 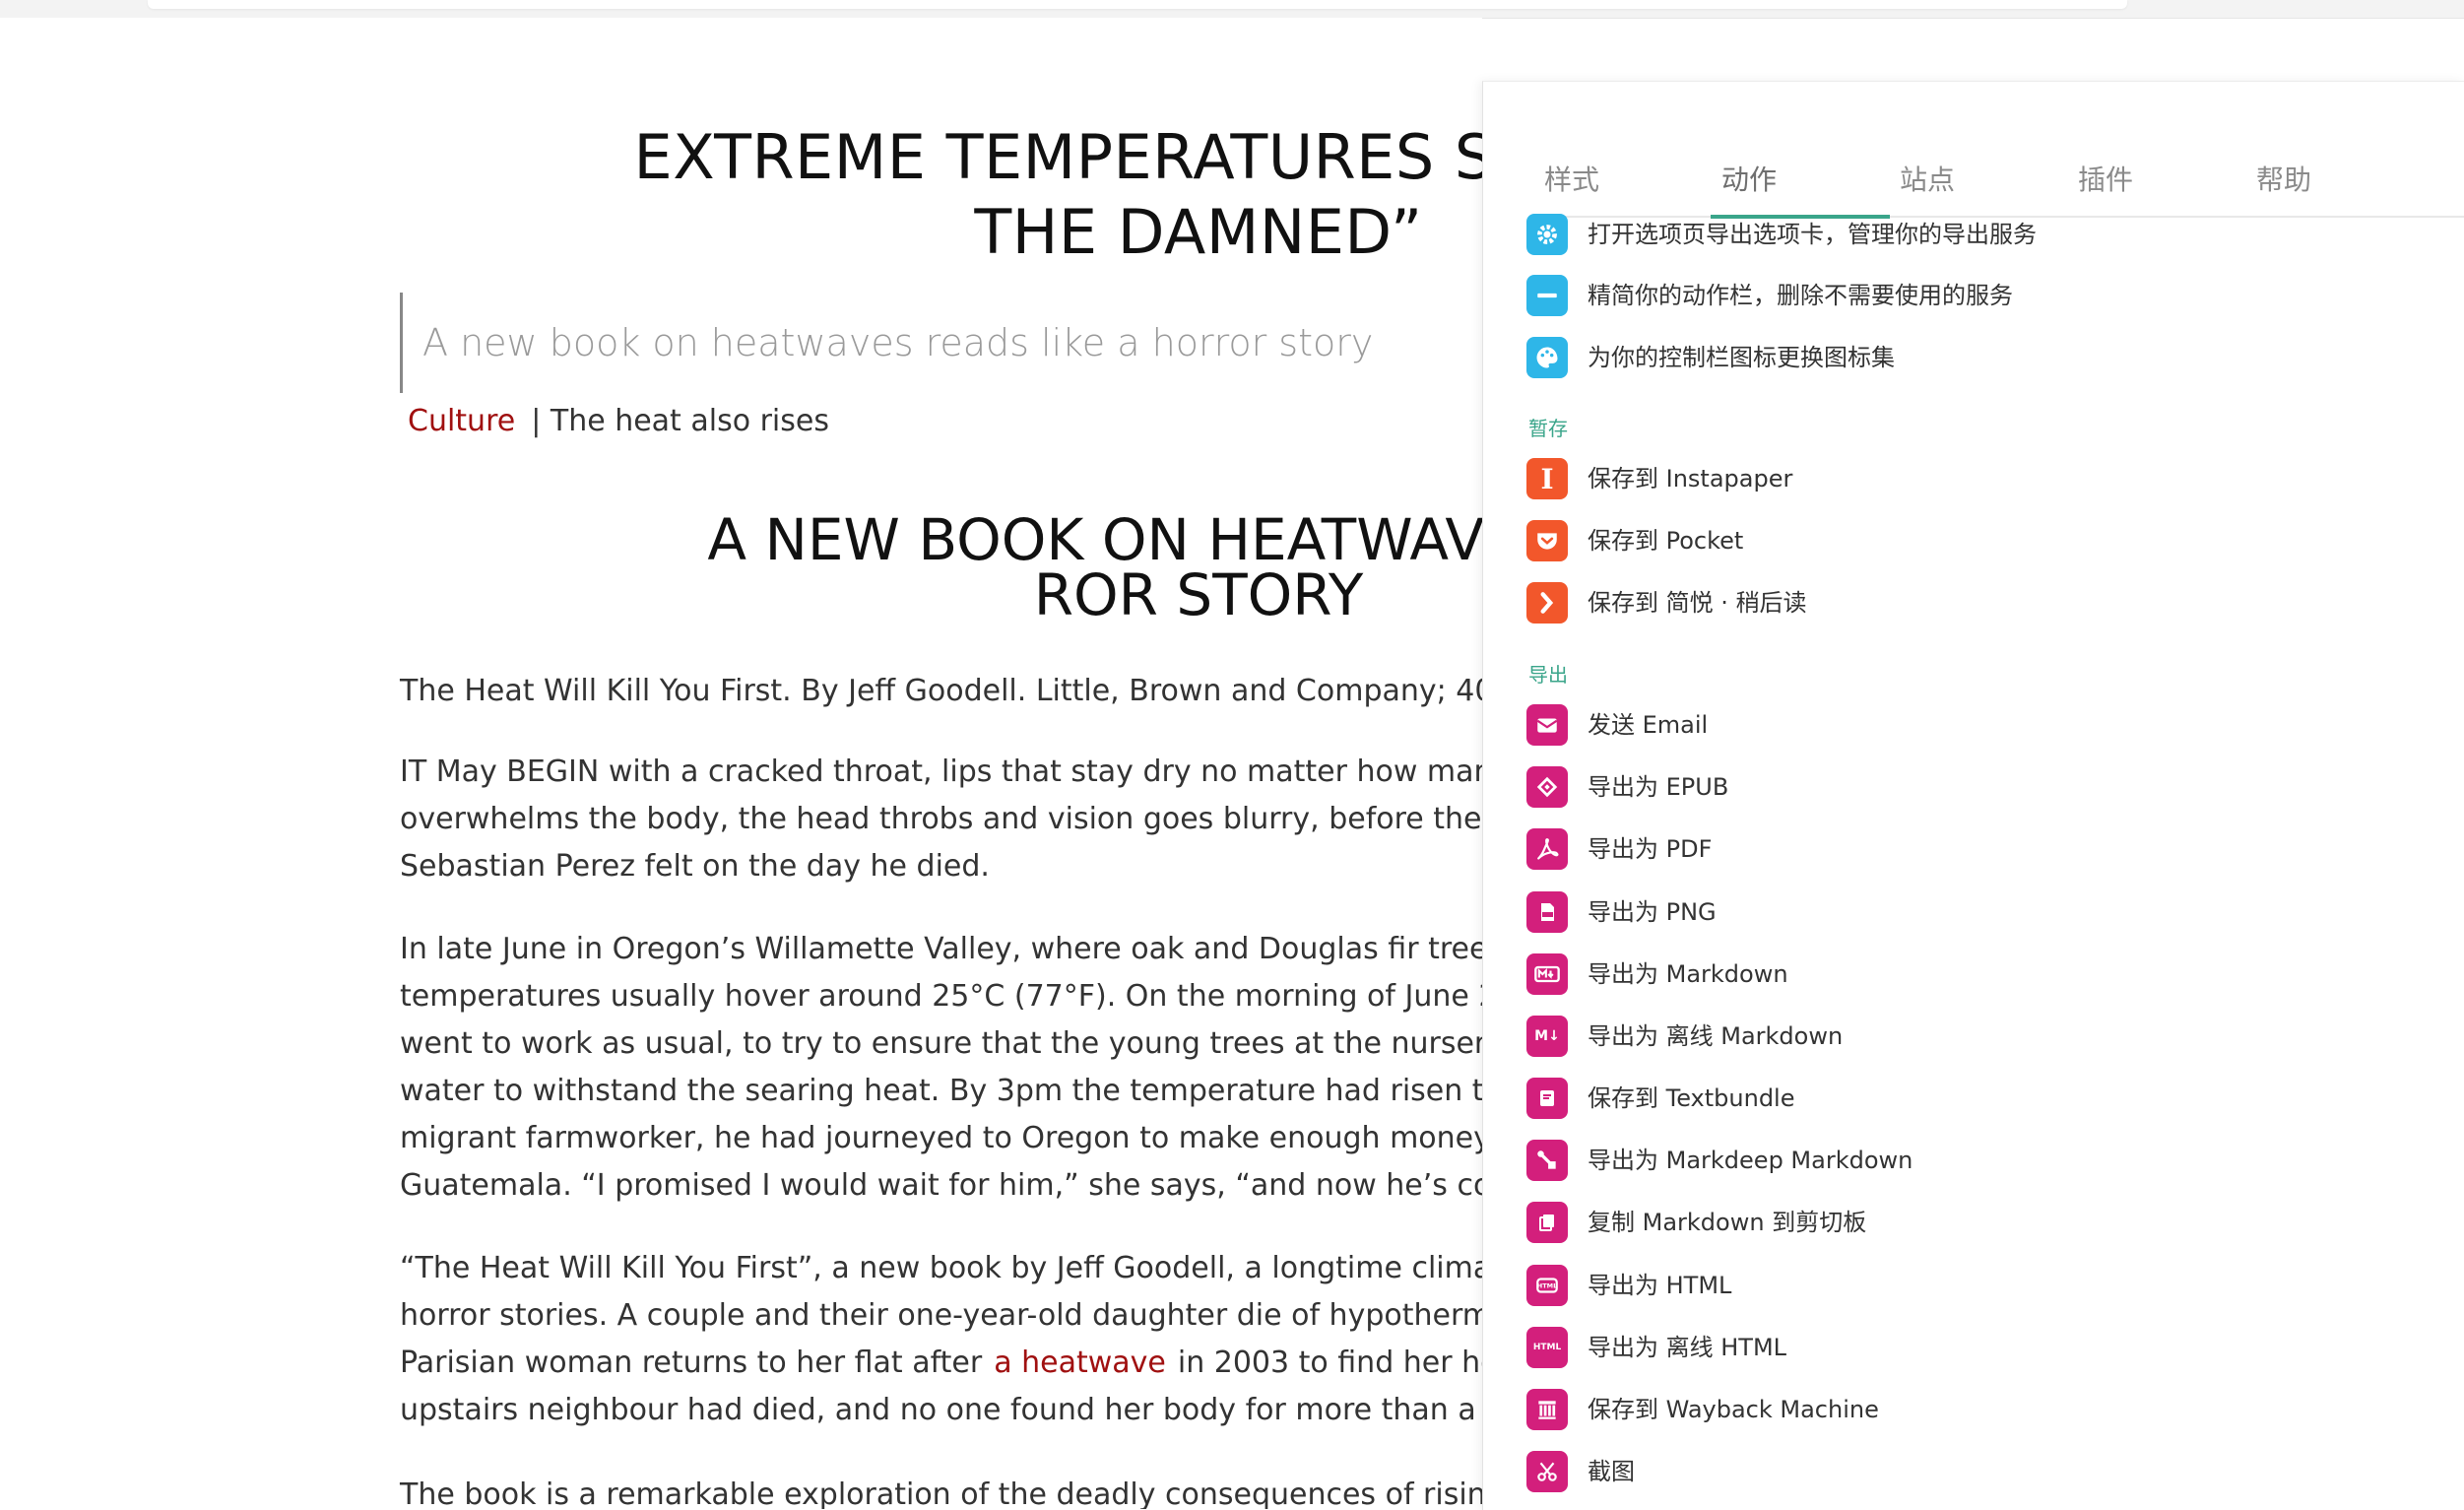 What do you see at coordinates (1660, 1285) in the screenshot?
I see `action-label: 导出为 HTML` at bounding box center [1660, 1285].